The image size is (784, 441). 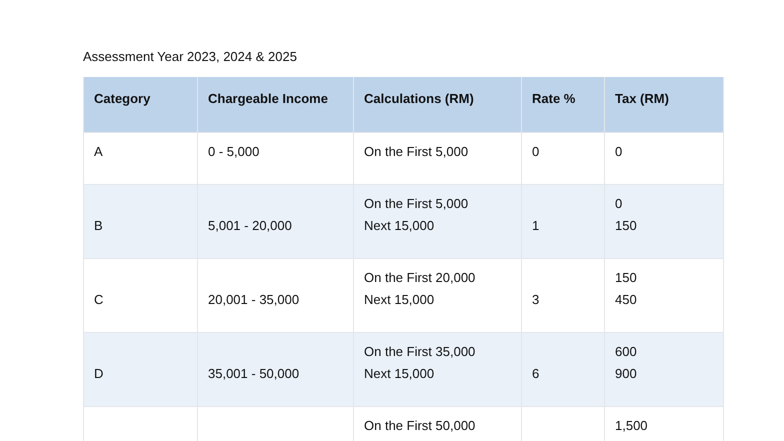 What do you see at coordinates (536, 226) in the screenshot?
I see `table-cell-text: 1` at bounding box center [536, 226].